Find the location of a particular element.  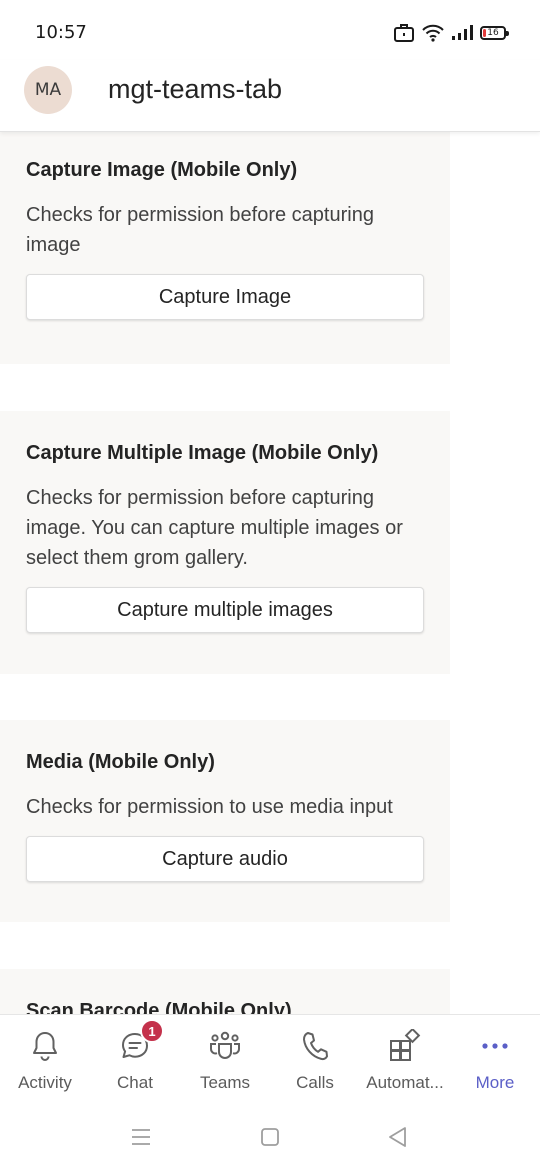

nav-item-teams: Teams is located at coordinates (225, 1061).